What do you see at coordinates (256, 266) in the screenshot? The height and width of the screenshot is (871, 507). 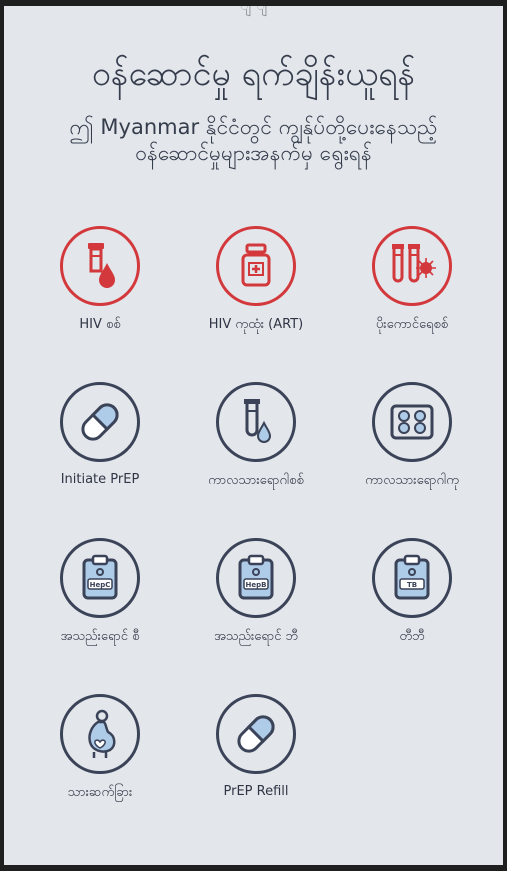 I see `medicine-bottle-icon` at bounding box center [256, 266].